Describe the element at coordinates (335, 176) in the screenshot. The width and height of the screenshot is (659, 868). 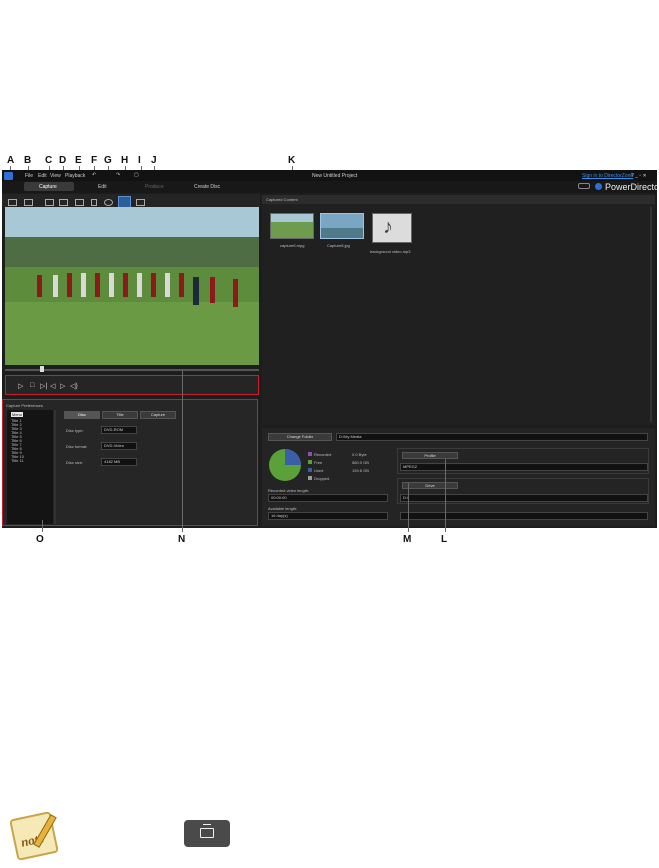
I see `project-title: New Untitled Project` at that location.